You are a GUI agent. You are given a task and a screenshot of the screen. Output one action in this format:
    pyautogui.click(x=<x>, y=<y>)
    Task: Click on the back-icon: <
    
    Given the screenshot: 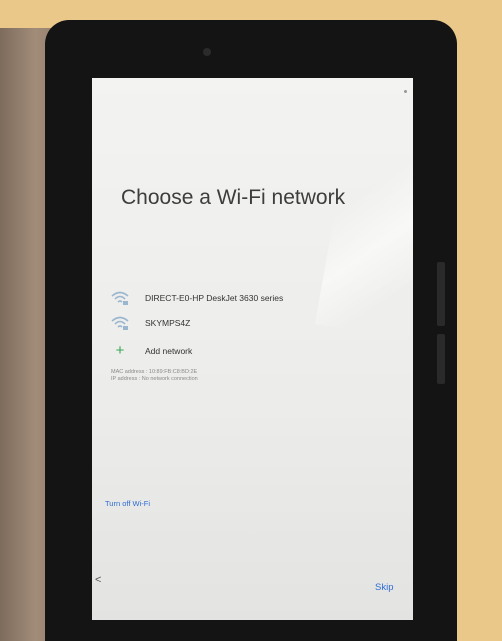 What is the action you would take?
    pyautogui.click(x=98, y=580)
    